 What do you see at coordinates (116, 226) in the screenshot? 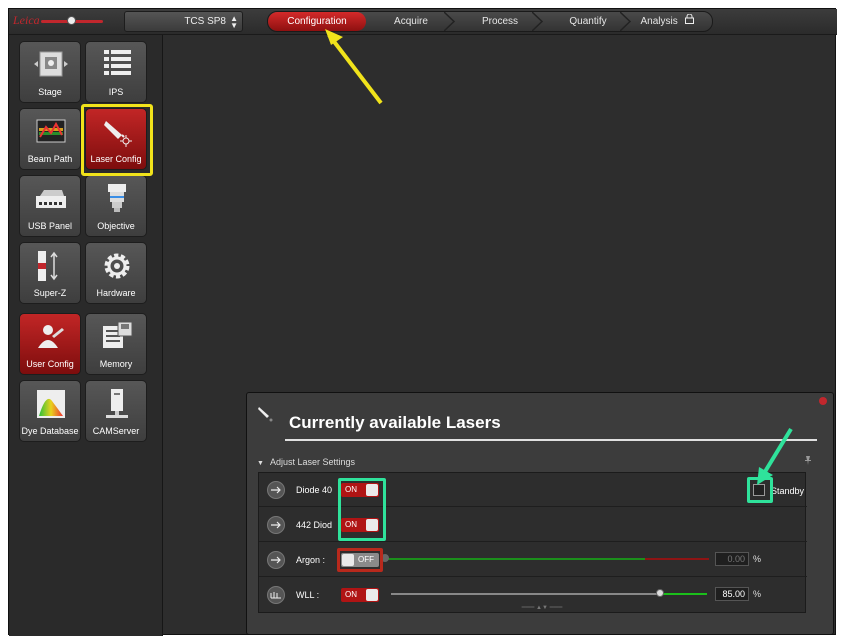
I see `sidebar-item-label: Objective` at bounding box center [116, 226].